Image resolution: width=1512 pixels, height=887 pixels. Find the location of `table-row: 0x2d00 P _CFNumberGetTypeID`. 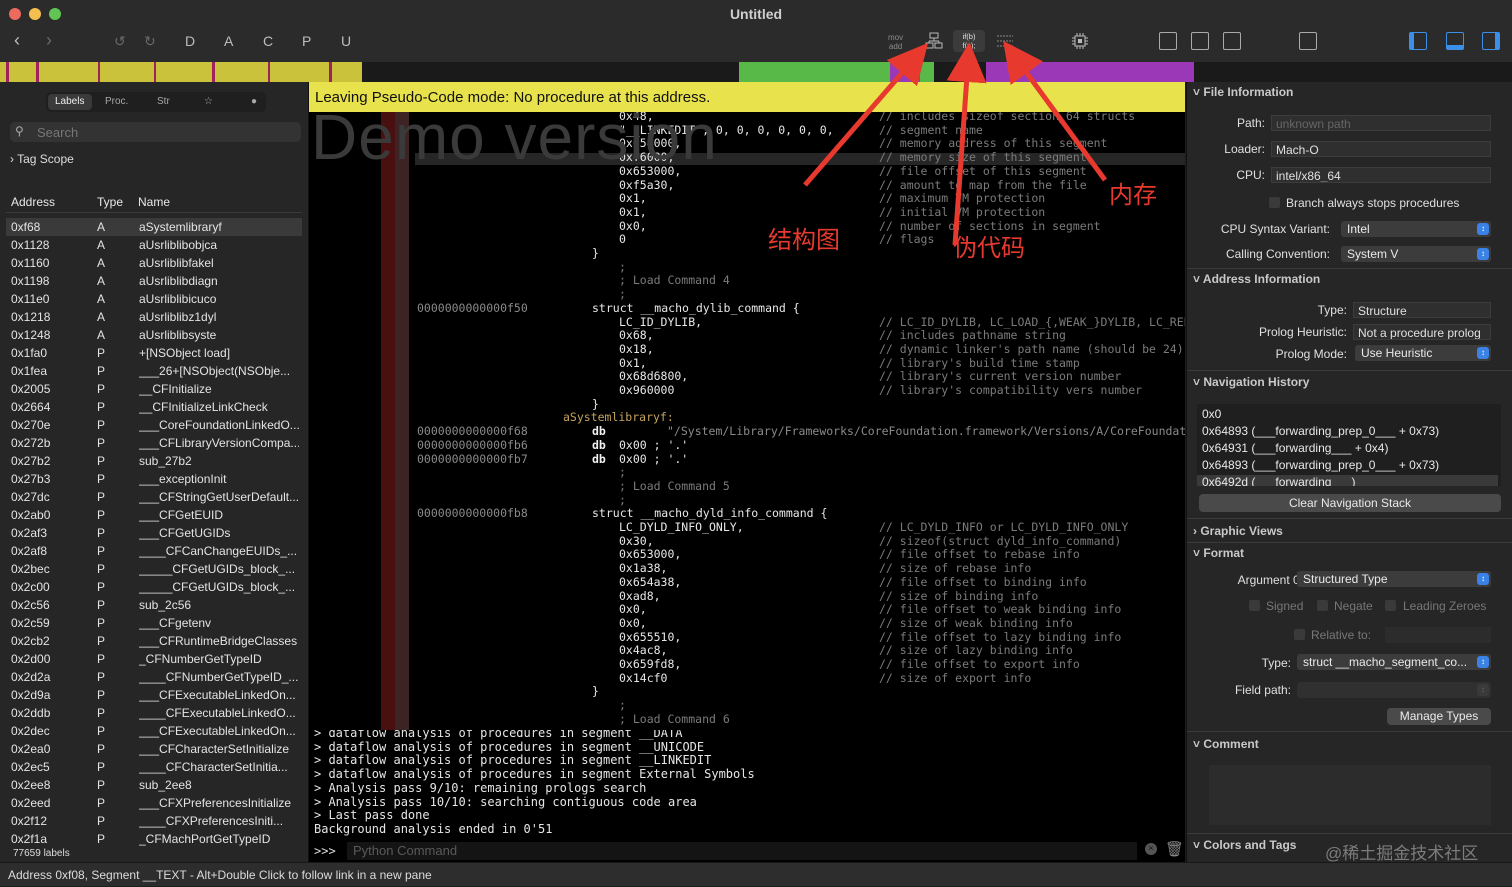

table-row: 0x2d00 P _CFNumberGetTypeID is located at coordinates (154, 659).